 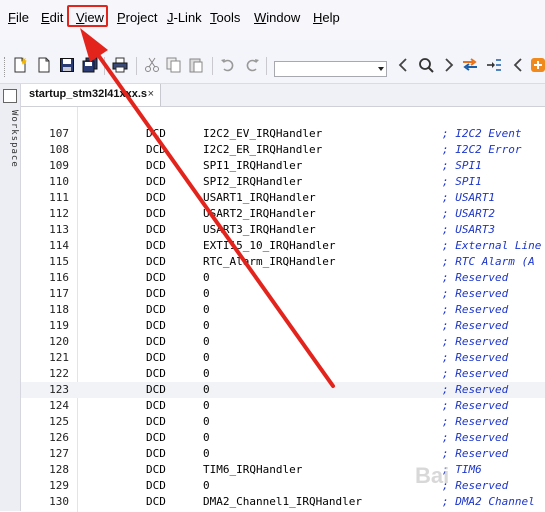 I want to click on code-line: 116 DCD 0 ; Reserved, so click(x=283, y=278).